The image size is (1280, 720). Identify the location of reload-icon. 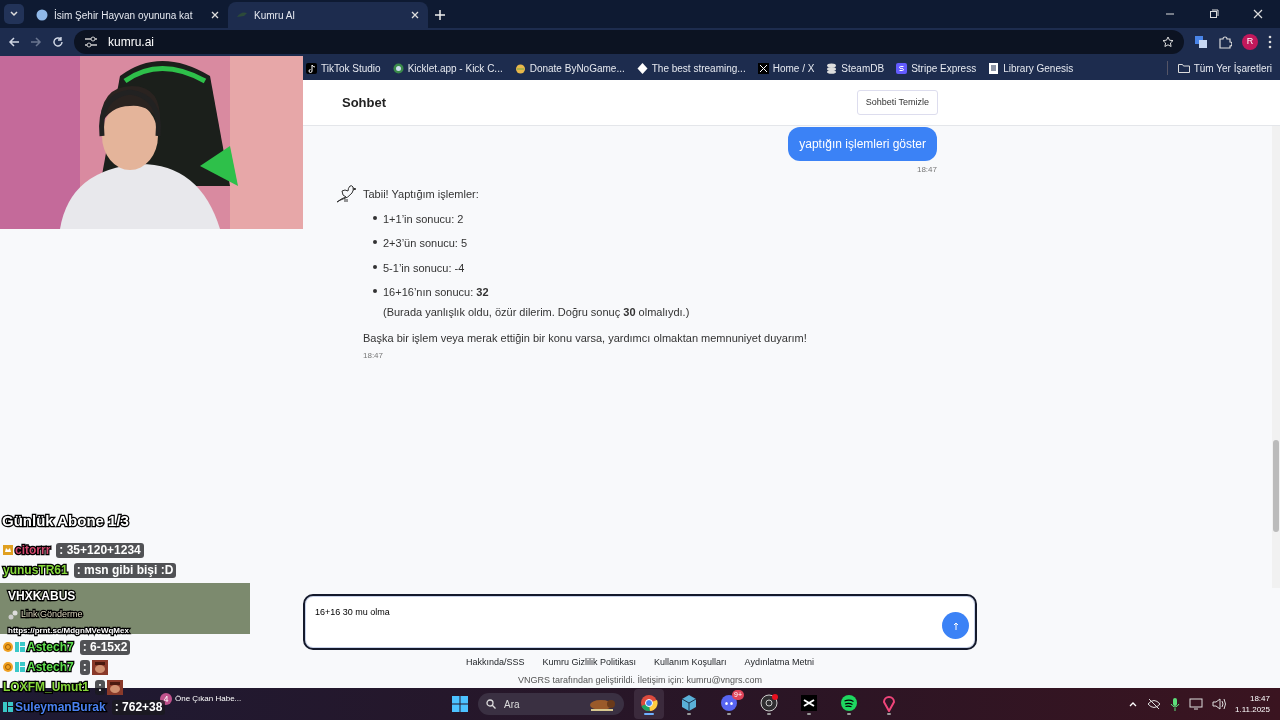
(58, 42).